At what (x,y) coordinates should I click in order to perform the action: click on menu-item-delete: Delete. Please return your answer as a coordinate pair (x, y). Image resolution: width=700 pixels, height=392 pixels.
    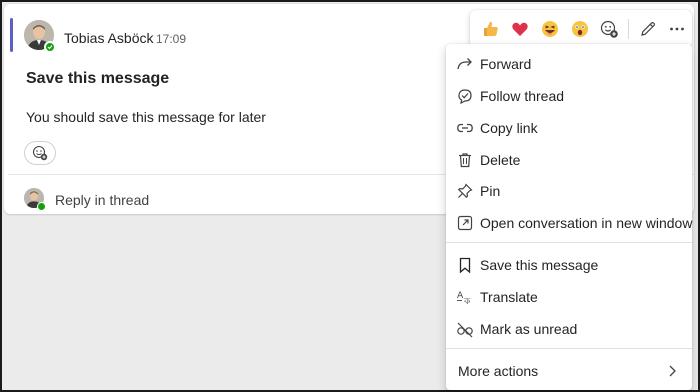
    Looking at the image, I should click on (569, 160).